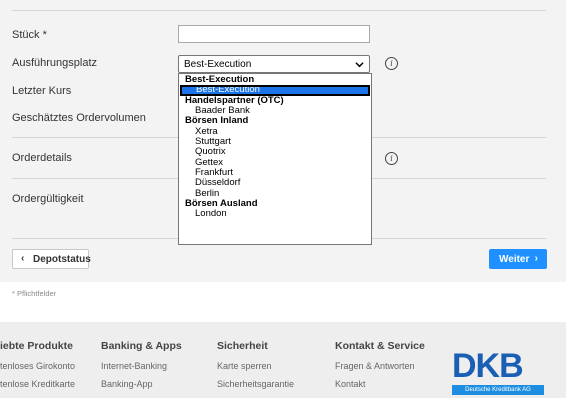 The image size is (566, 399). Describe the element at coordinates (255, 384) in the screenshot. I see `footer-link: Sicherheitsgarantie` at that location.